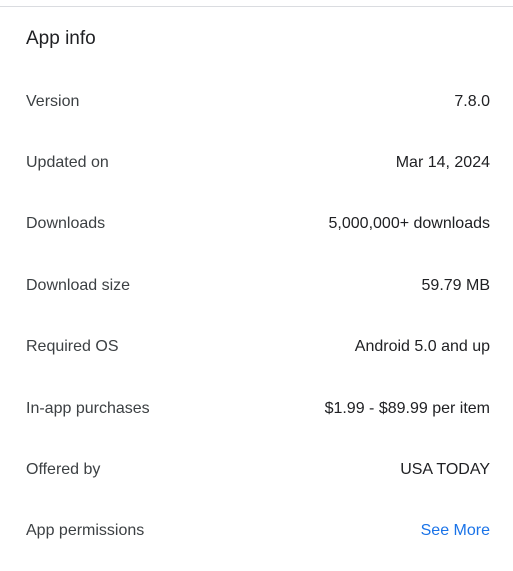 Image resolution: width=513 pixels, height=571 pixels. What do you see at coordinates (256, 224) in the screenshot?
I see `info-row-downloads: Downloads 5,000,000+ downloads` at bounding box center [256, 224].